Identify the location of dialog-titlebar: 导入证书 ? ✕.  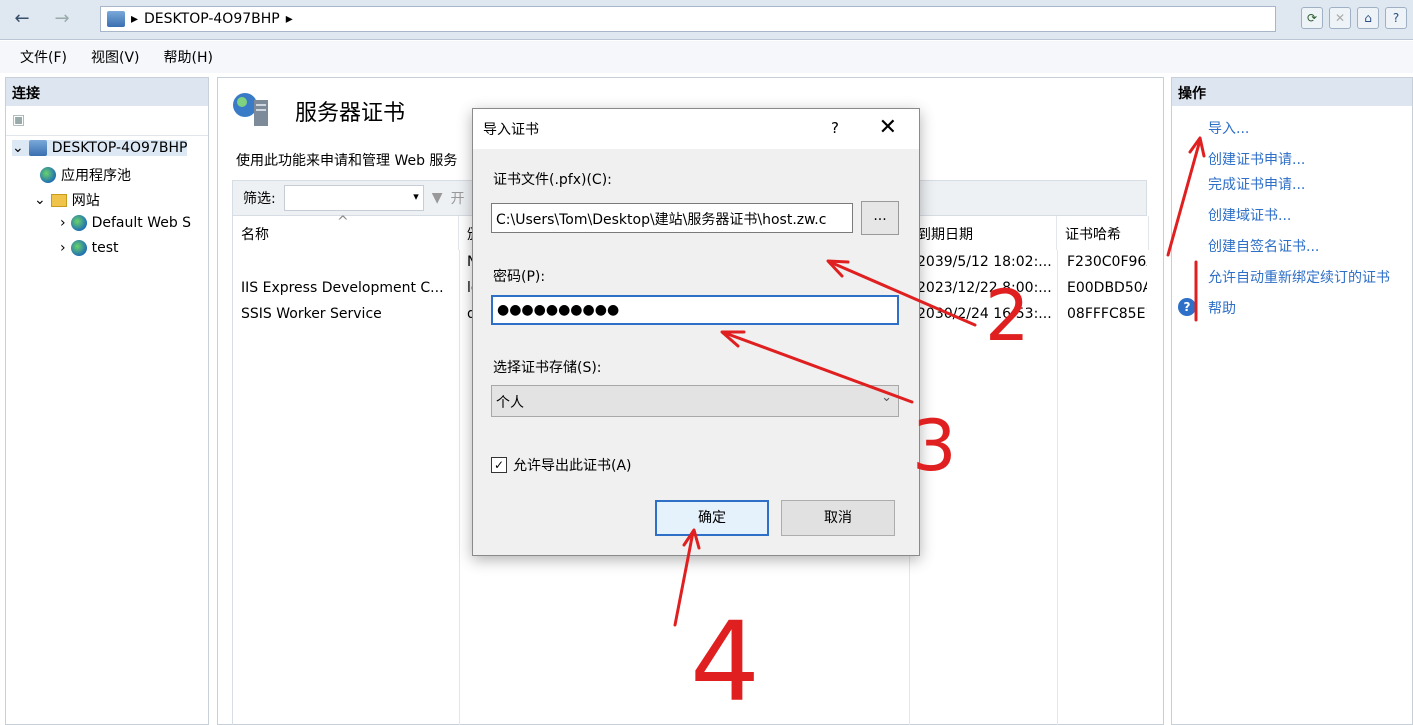
(696, 129).